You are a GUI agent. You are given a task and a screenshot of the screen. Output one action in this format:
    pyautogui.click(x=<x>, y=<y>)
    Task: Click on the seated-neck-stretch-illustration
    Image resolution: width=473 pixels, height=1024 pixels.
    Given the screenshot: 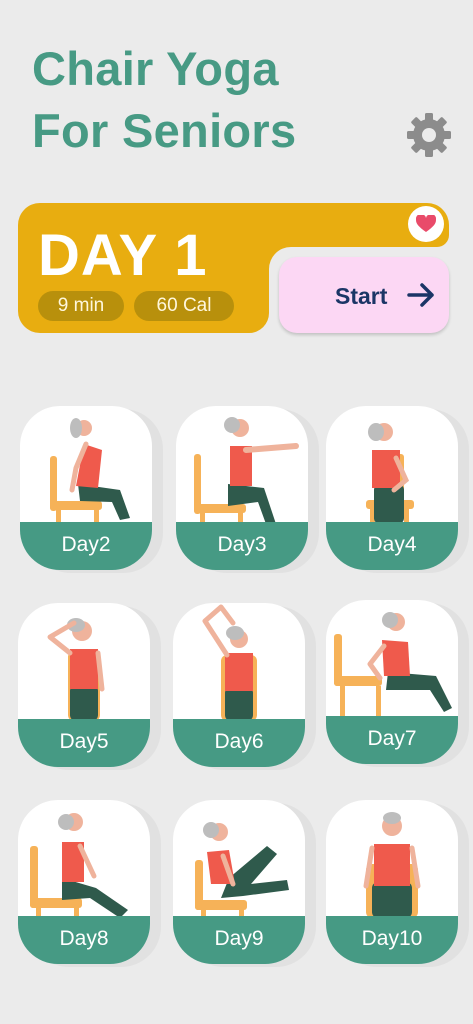 What is the action you would take?
    pyautogui.click(x=76, y=669)
    